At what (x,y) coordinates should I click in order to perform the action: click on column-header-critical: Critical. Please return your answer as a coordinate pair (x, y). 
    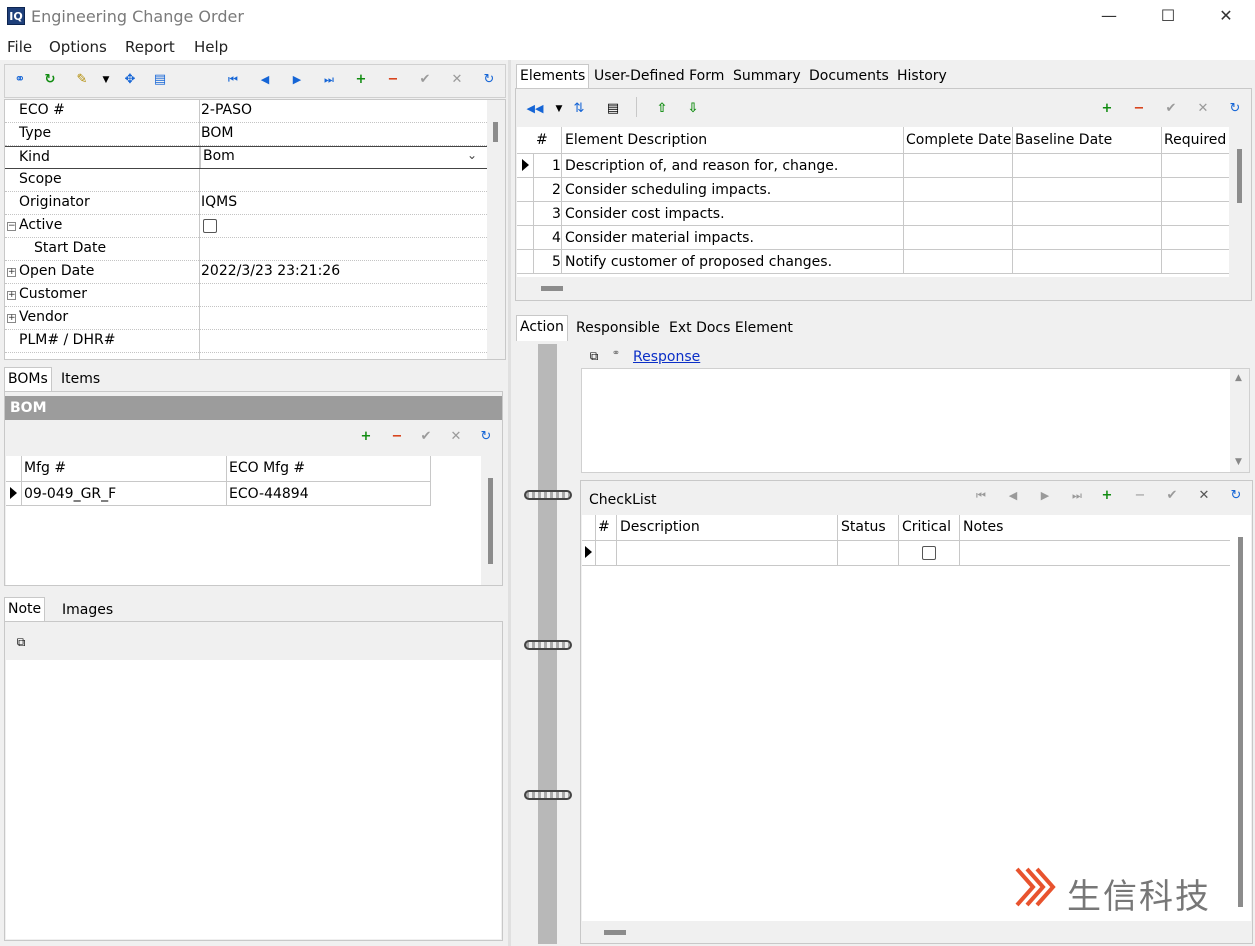
    Looking at the image, I should click on (926, 527).